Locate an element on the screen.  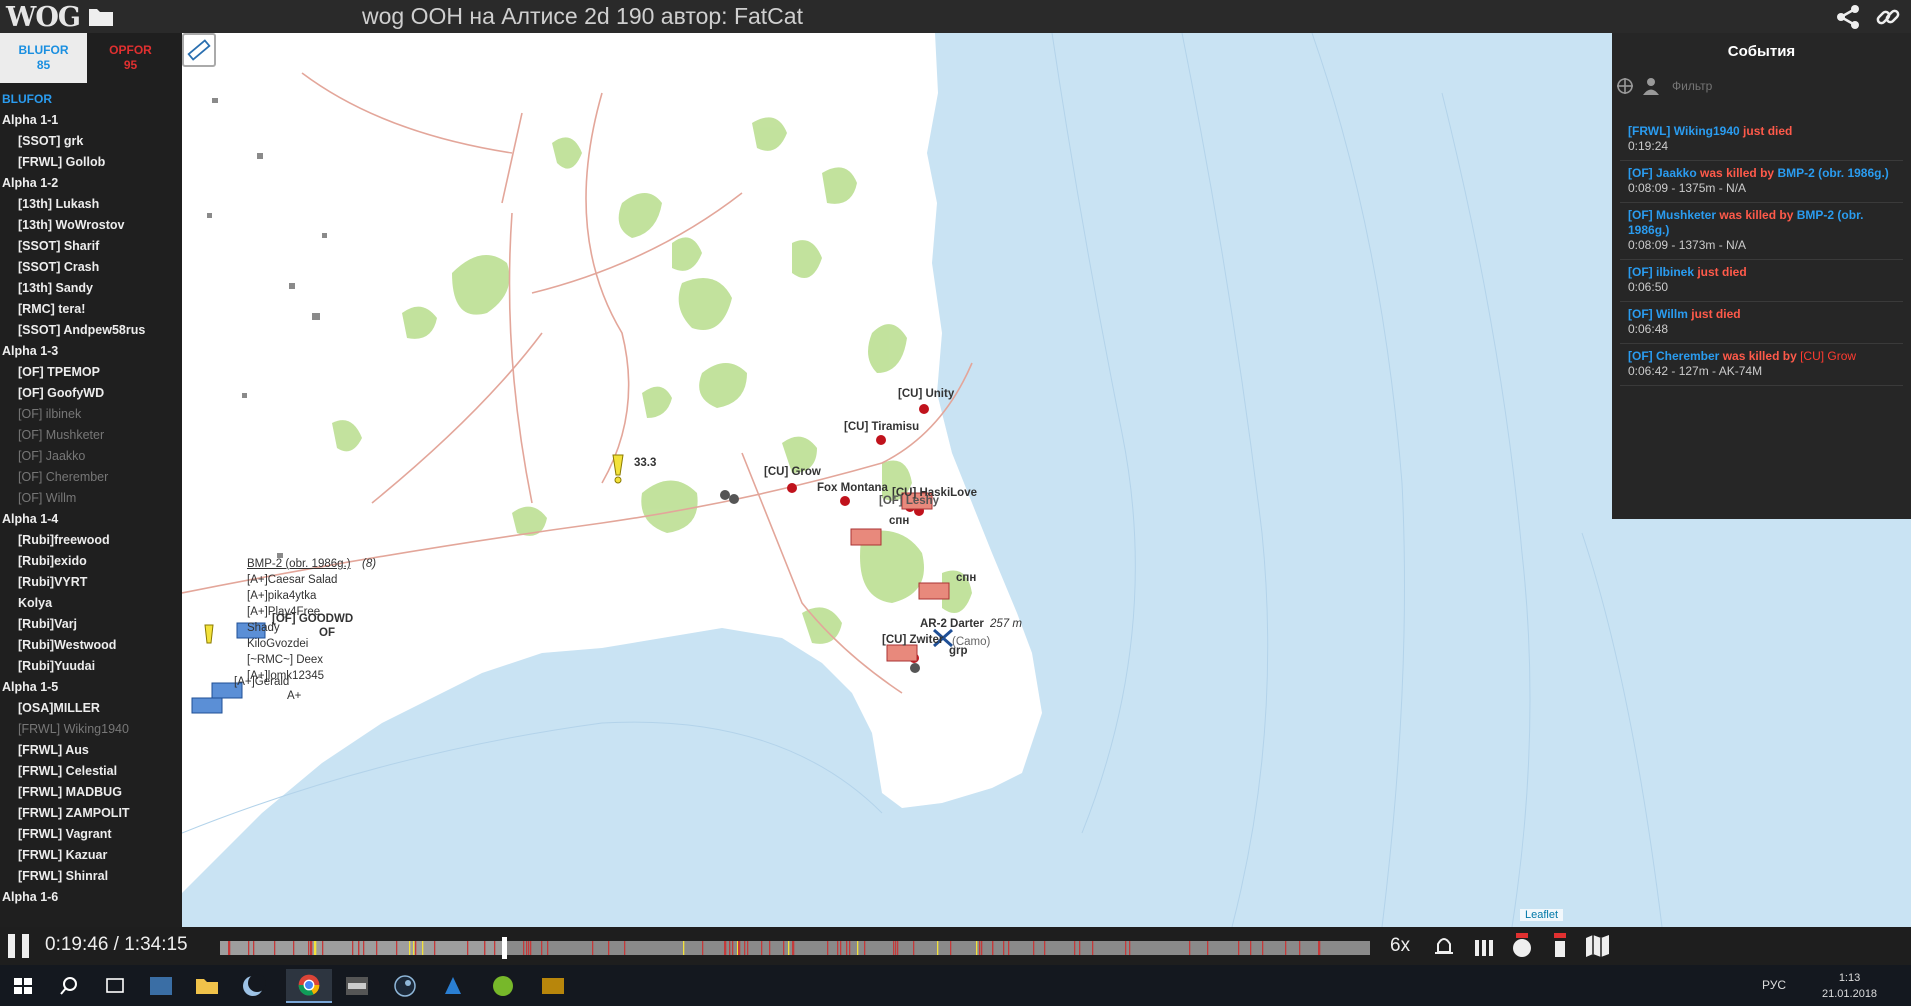
event-item: [OF] Willm just died 0:06:48 is located at coordinates (1761, 323).